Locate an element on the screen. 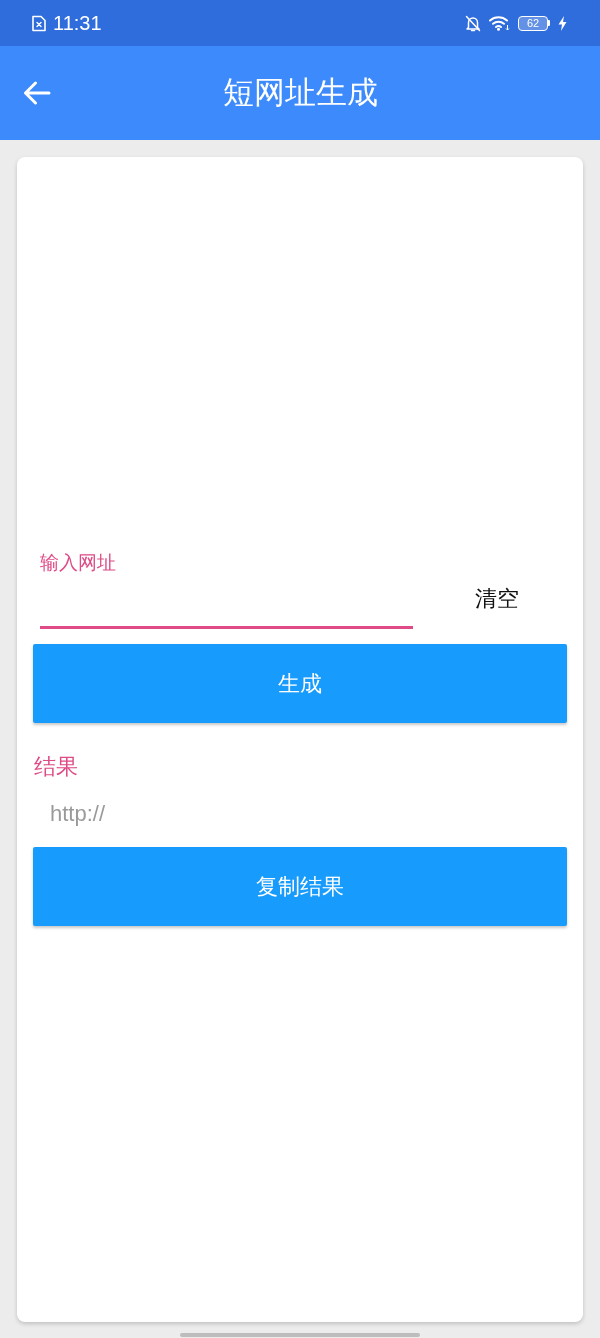 Image resolution: width=600 pixels, height=1338 pixels. status-time: 11:31 is located at coordinates (77, 23).